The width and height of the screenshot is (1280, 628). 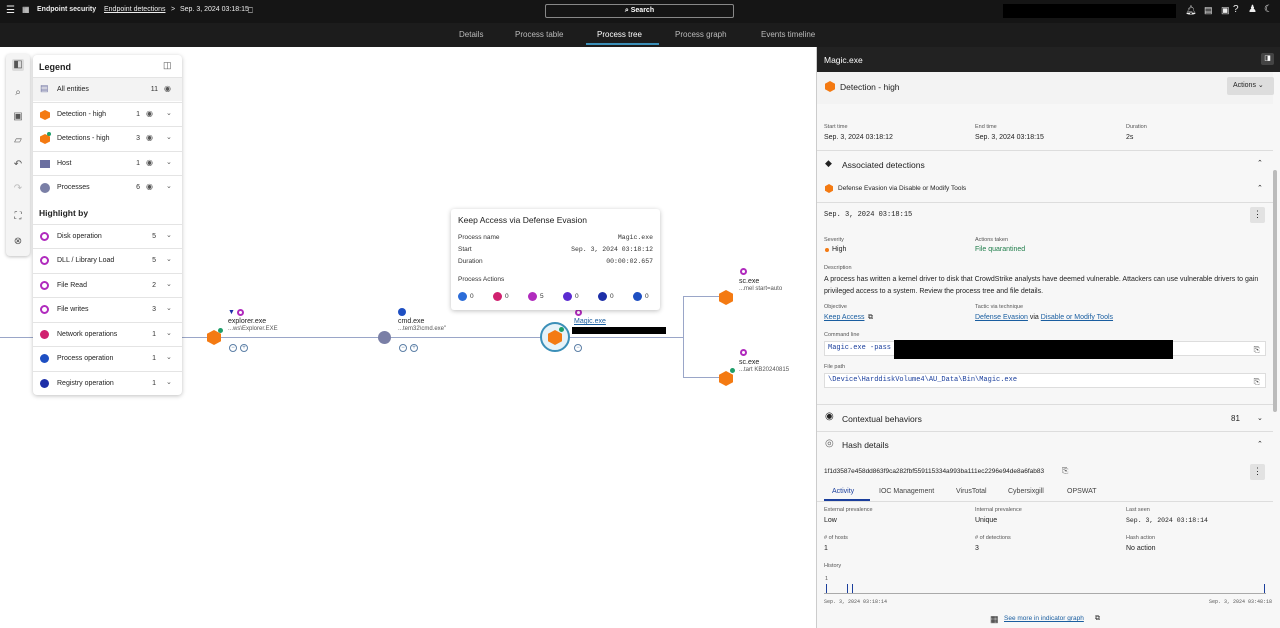 What do you see at coordinates (1267, 59) in the screenshot?
I see `collapse-panel-icon: ◨` at bounding box center [1267, 59].